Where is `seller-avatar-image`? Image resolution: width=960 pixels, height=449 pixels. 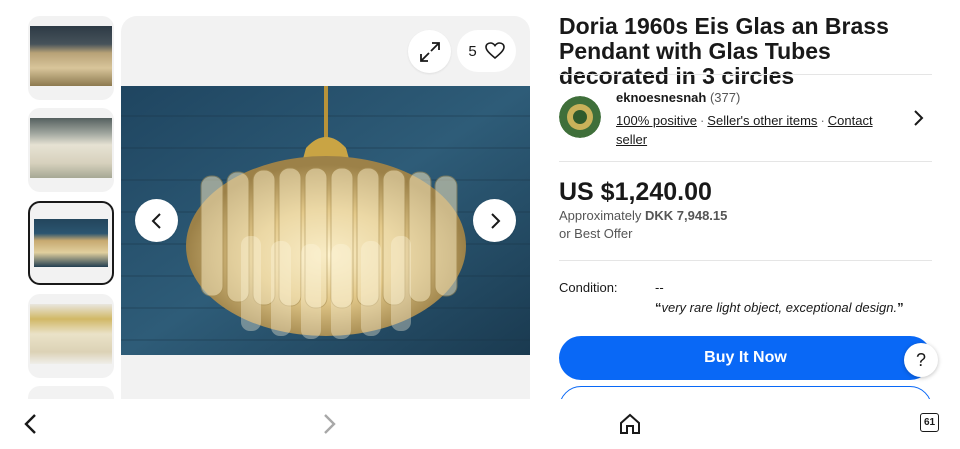 seller-avatar-image is located at coordinates (580, 117).